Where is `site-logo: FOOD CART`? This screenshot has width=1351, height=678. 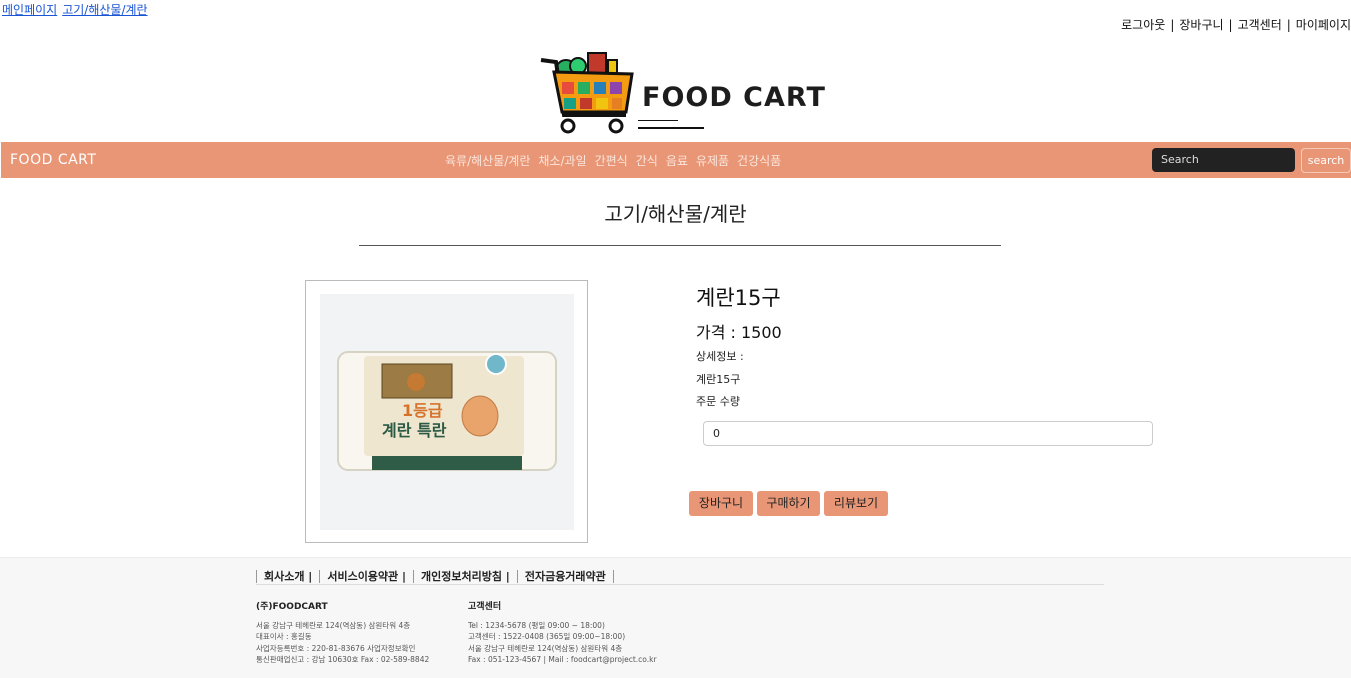 site-logo: FOOD CART is located at coordinates (683, 95).